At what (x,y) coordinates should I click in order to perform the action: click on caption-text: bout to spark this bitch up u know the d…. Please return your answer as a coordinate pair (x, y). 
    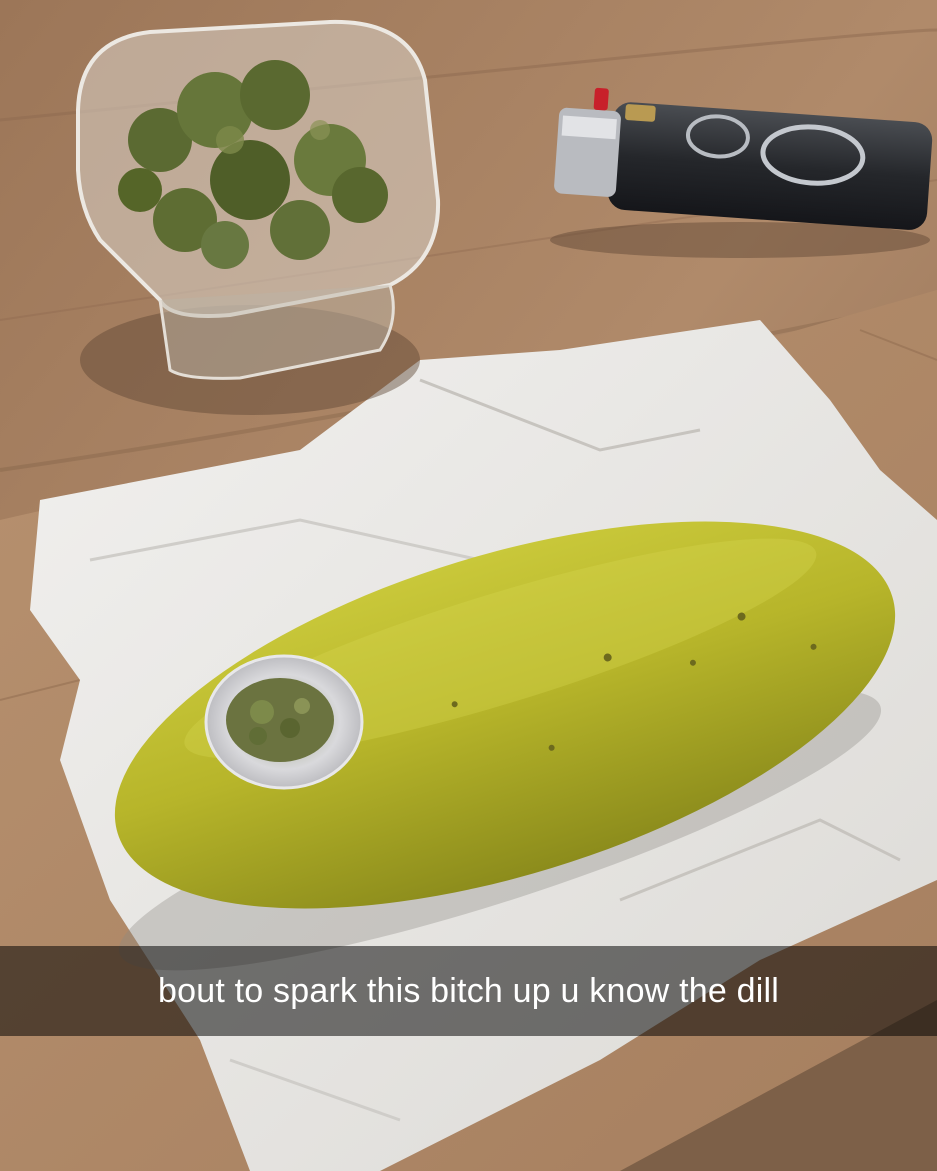
    Looking at the image, I should click on (468, 990).